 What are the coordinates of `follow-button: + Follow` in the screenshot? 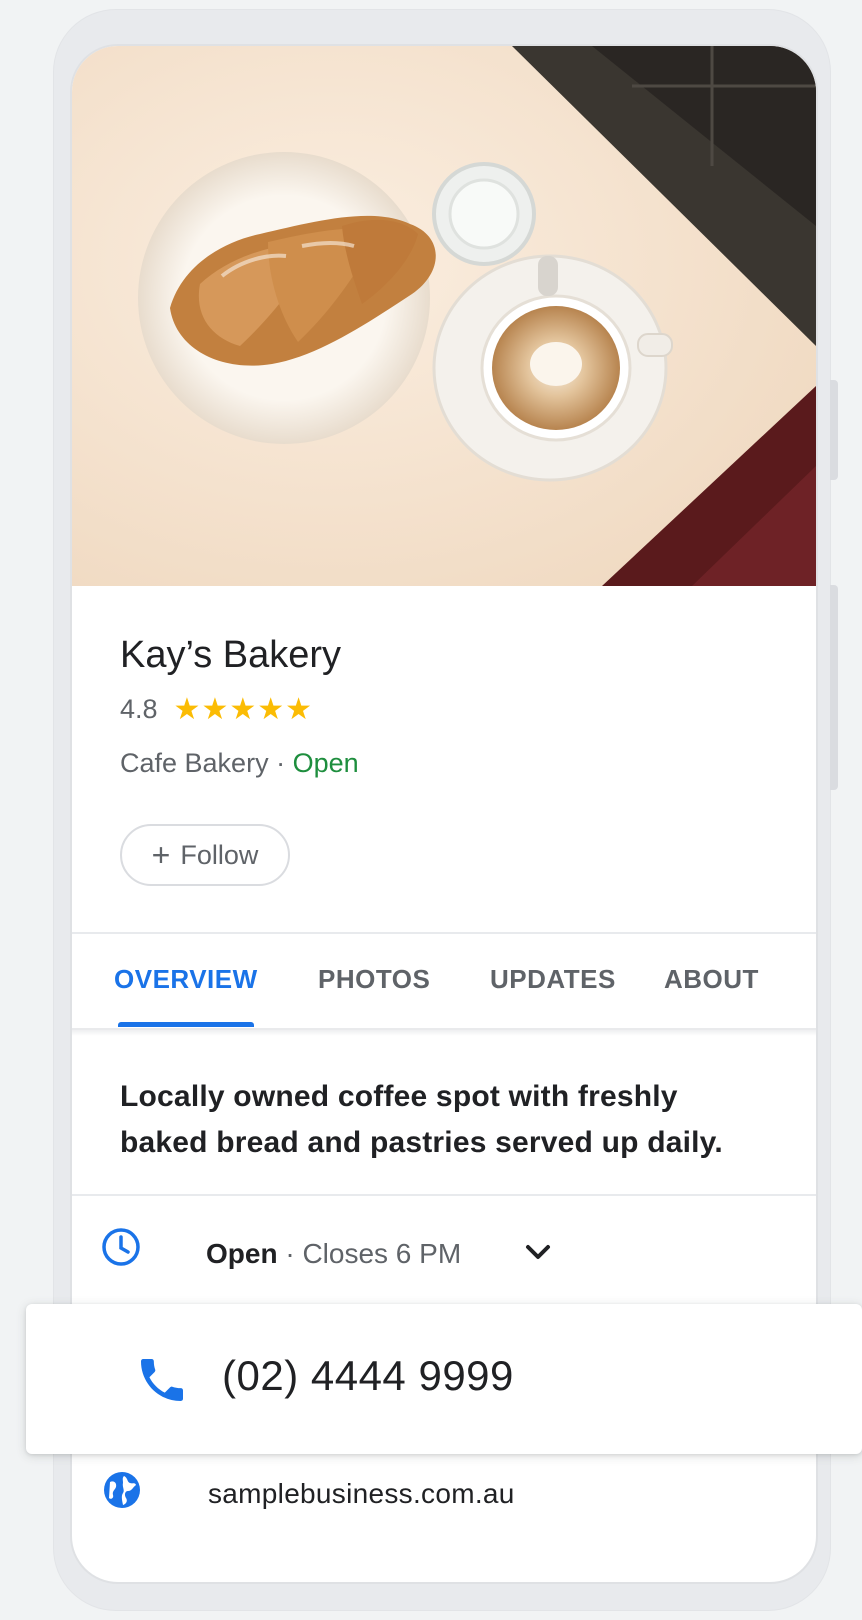 It's located at (205, 855).